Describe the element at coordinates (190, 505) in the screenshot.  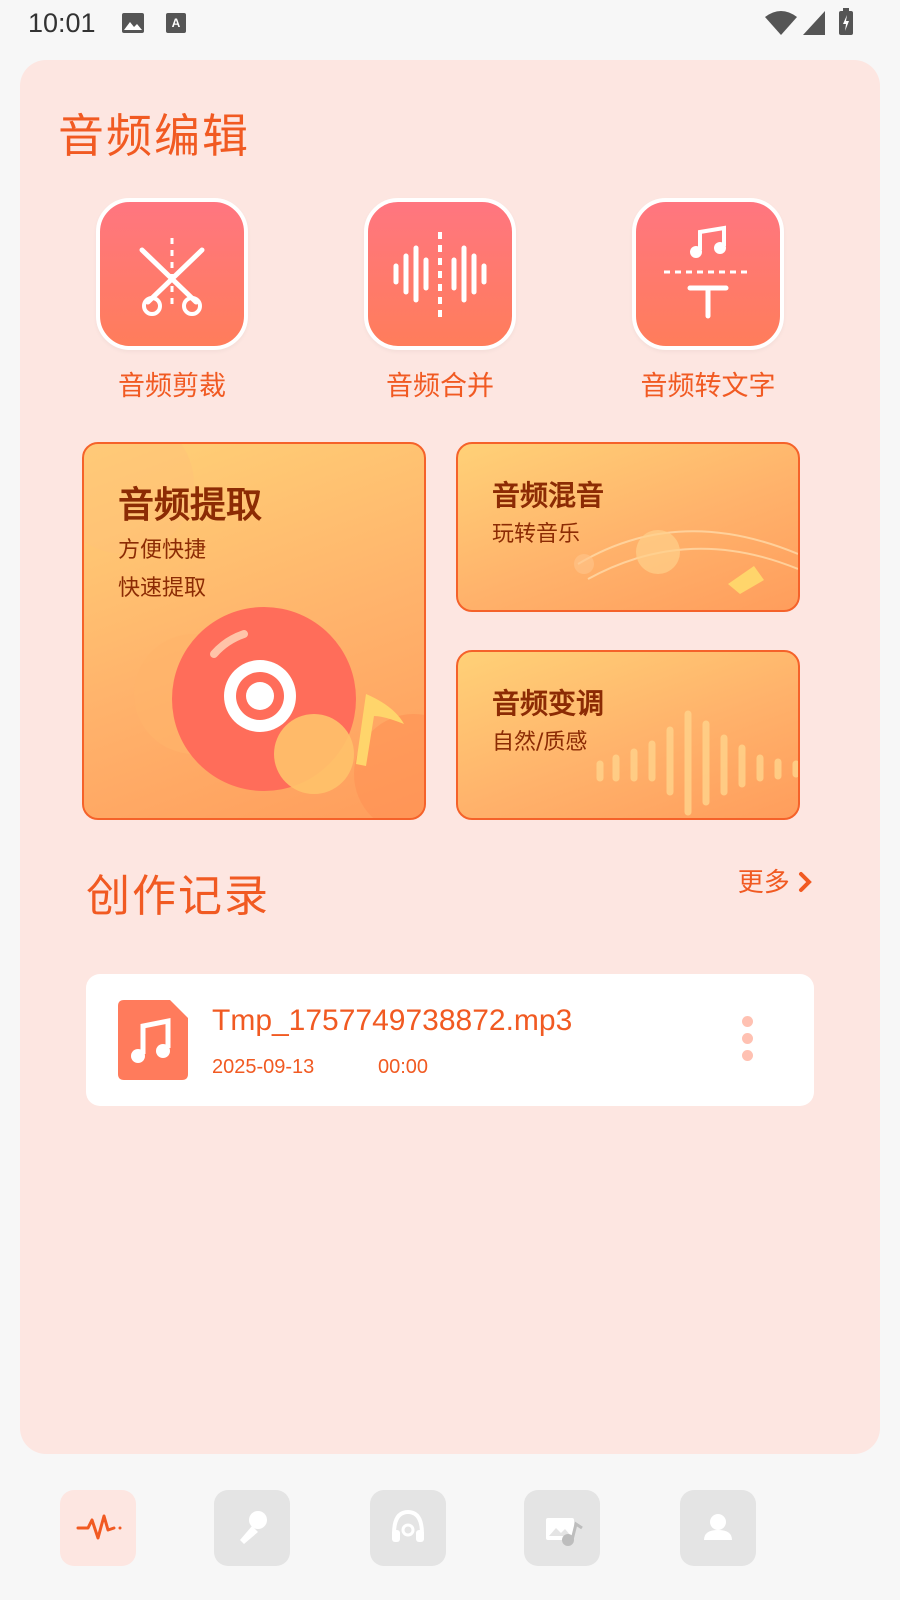
I see `card-title: 音频提取` at that location.